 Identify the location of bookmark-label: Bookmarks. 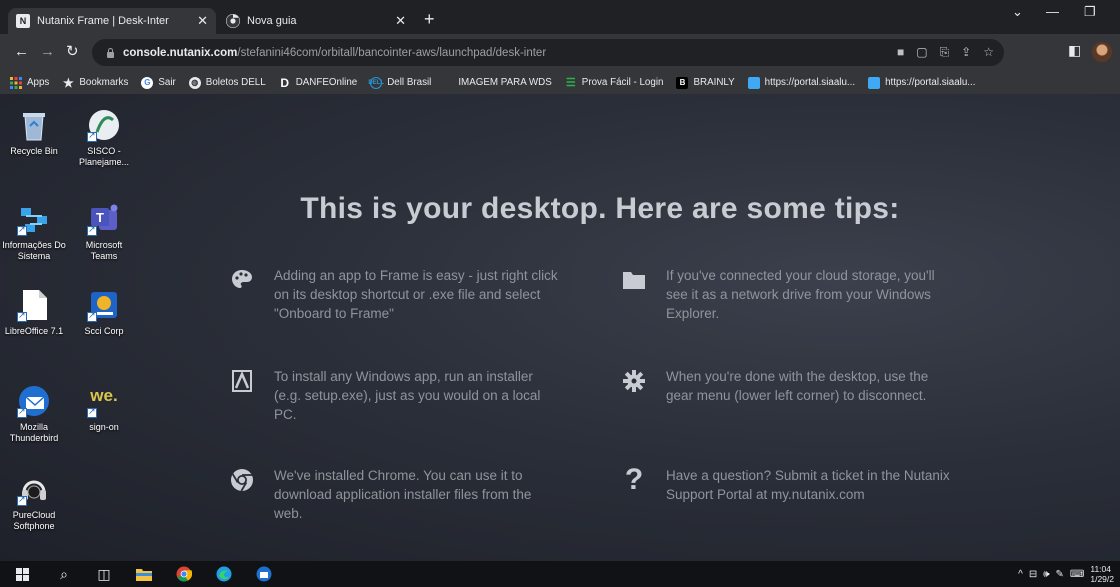
(104, 82).